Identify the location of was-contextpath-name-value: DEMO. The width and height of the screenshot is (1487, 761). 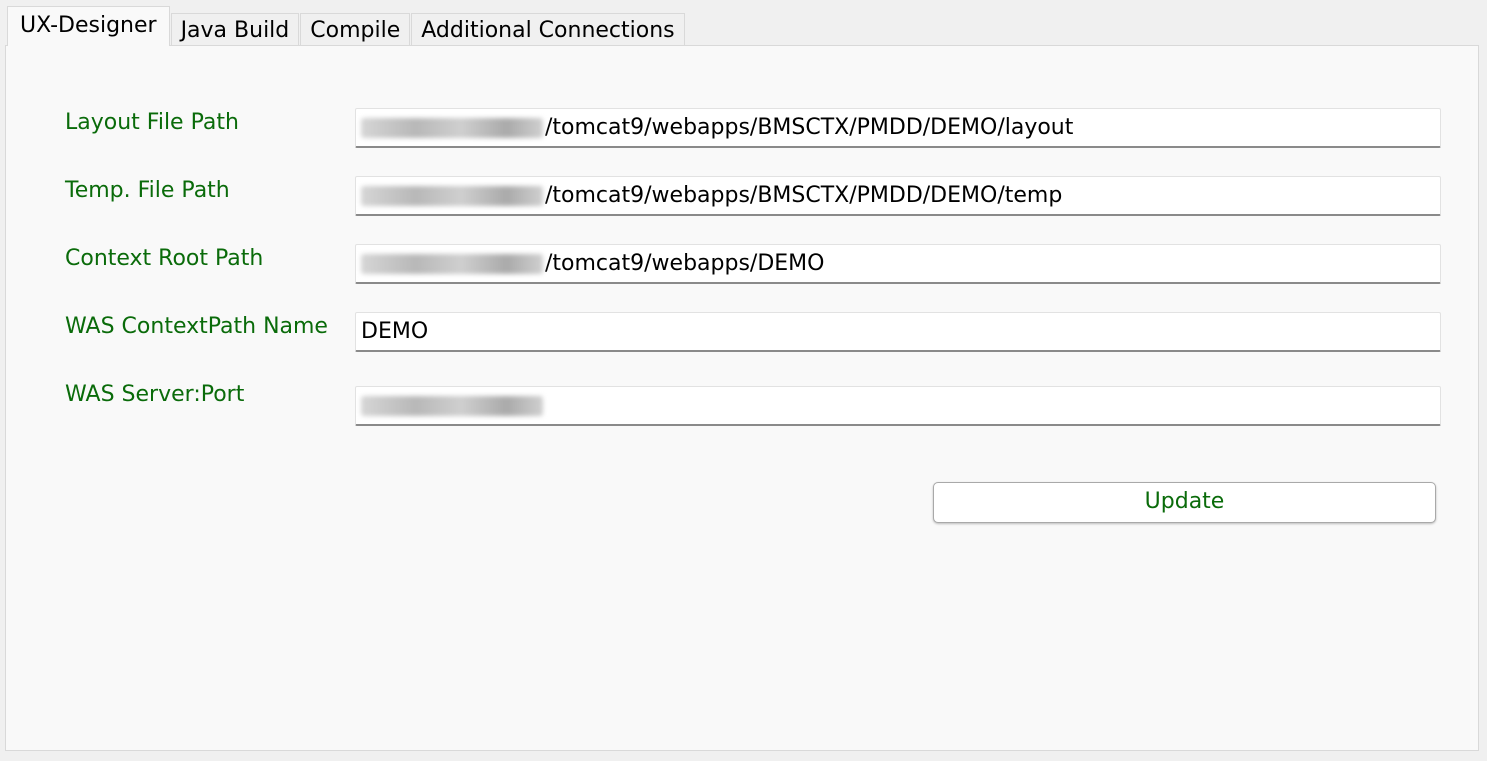
(395, 331).